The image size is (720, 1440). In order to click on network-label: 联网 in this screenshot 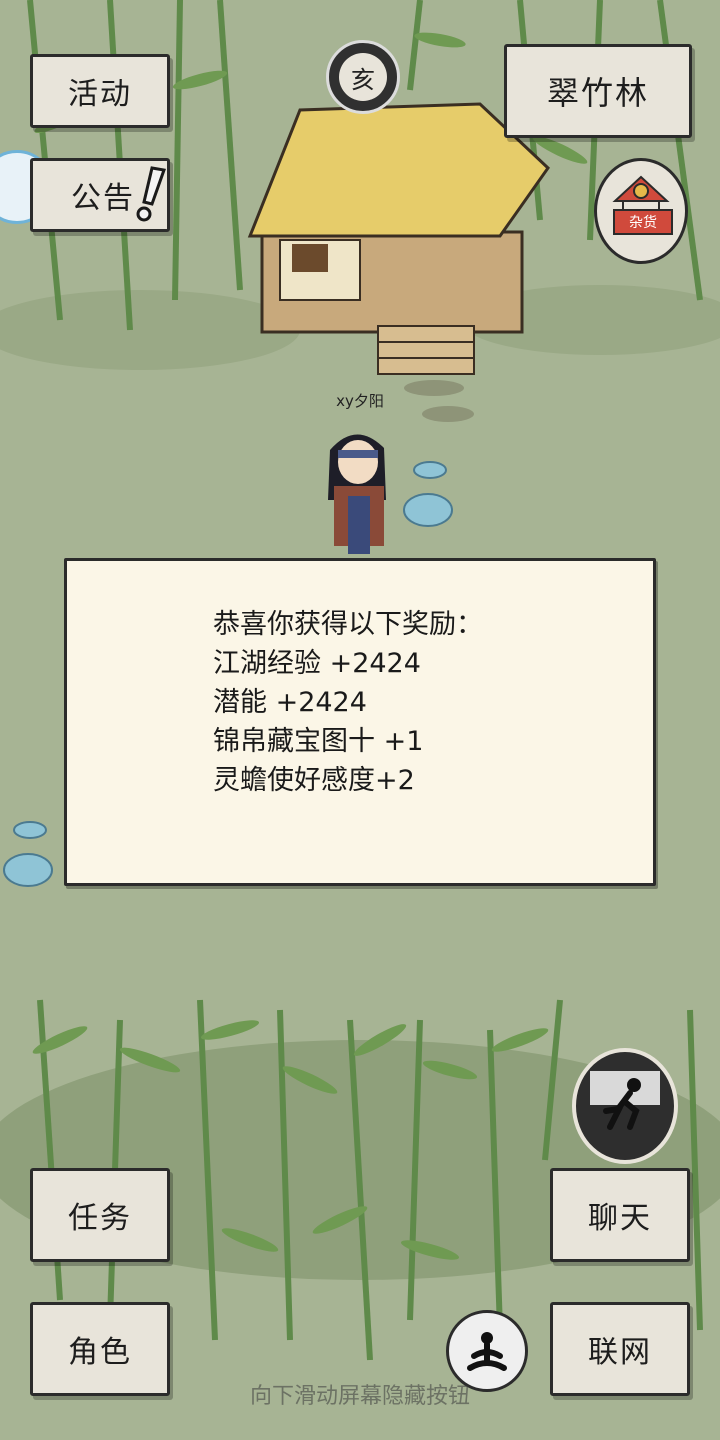, I will do `click(620, 1352)`.